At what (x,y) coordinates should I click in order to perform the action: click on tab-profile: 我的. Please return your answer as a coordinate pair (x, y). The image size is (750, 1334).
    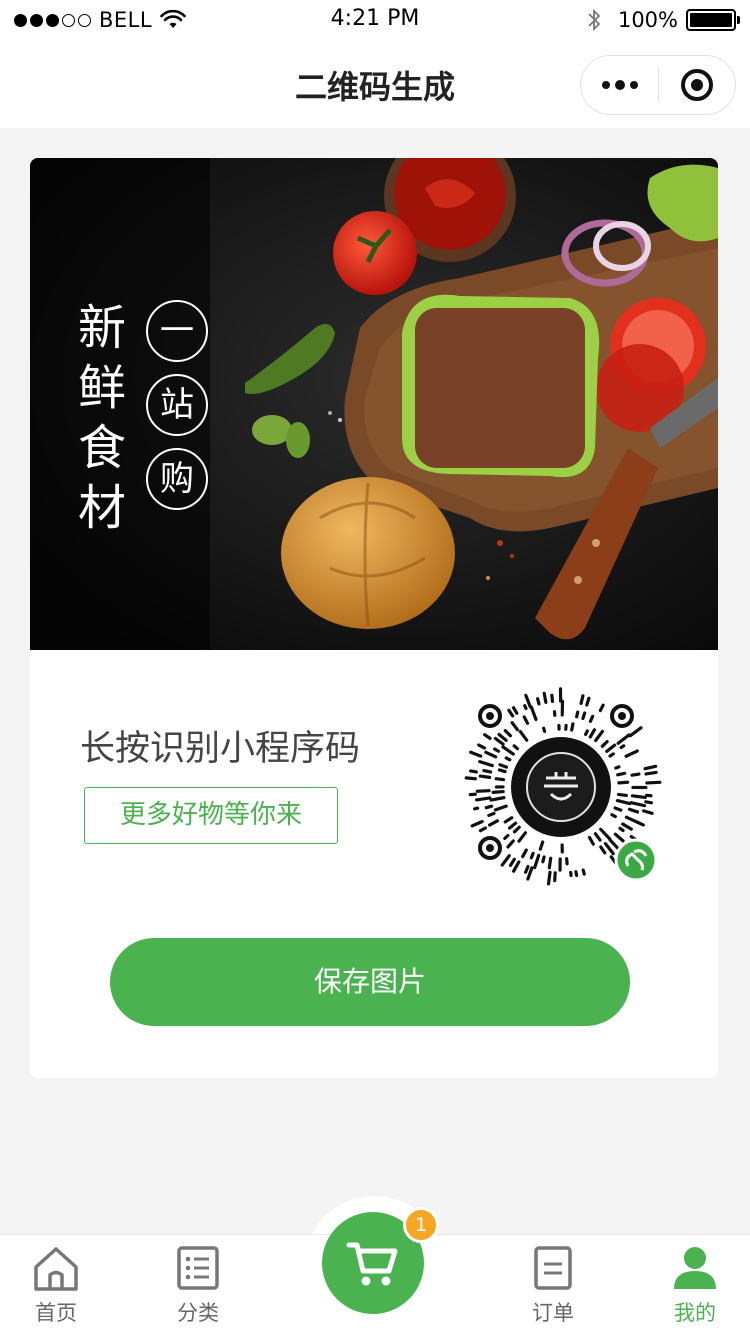
    Looking at the image, I should click on (695, 1289).